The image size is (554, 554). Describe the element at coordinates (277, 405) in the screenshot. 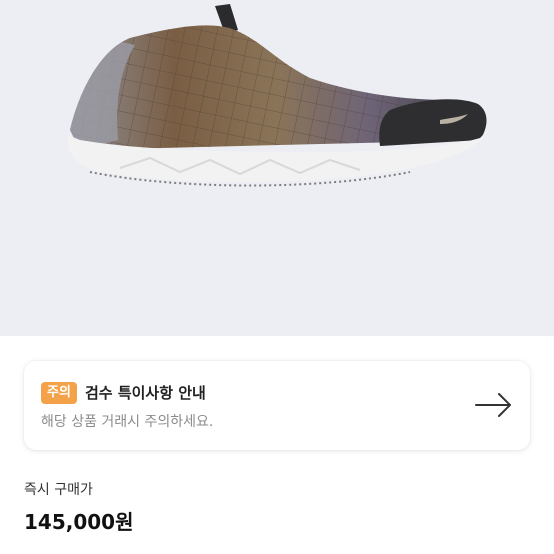

I see `inspection-notice-card: 주의 검수 특이사항 안내 해당 상품 거래시 주의하세요.` at that location.